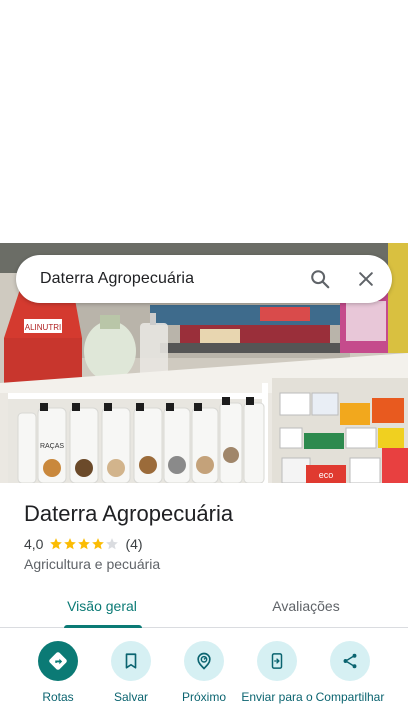  I want to click on tab-bar: Visão geral Avaliações, so click(204, 606).